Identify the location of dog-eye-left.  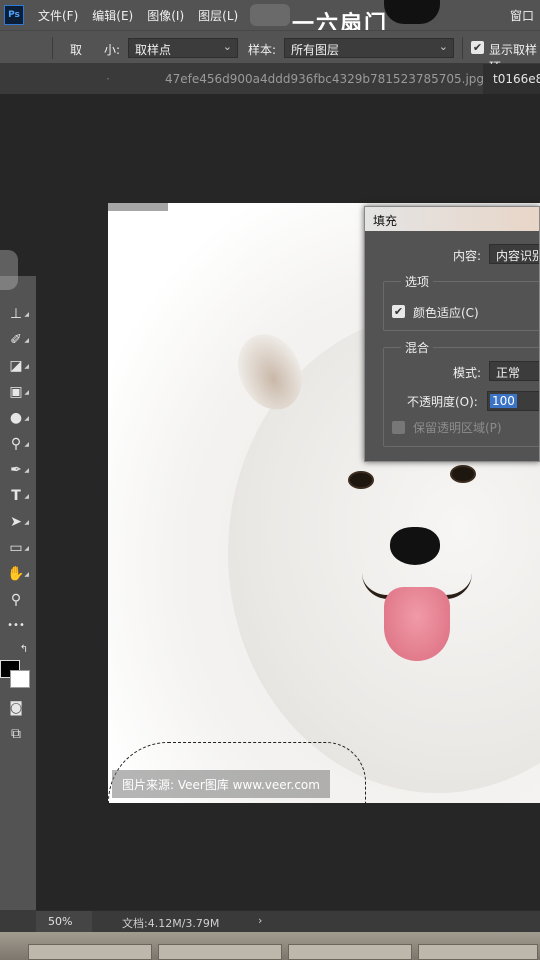
(361, 480).